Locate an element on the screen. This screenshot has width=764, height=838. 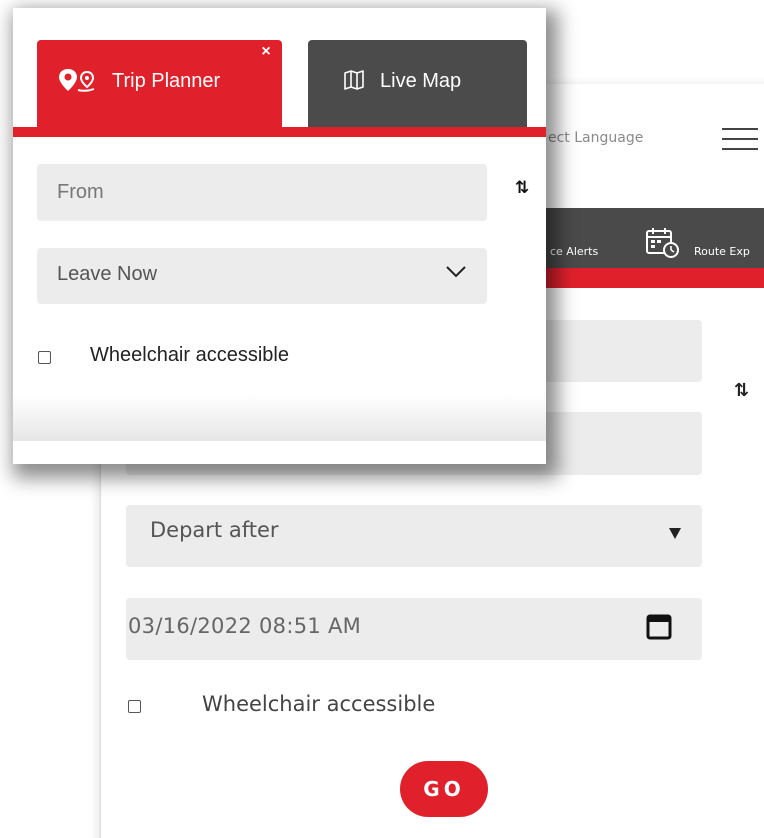
popup-fade is located at coordinates (279, 418).